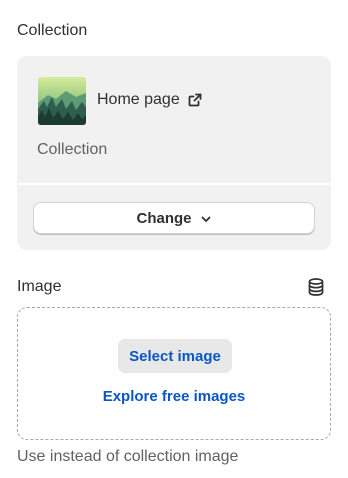  Describe the element at coordinates (164, 218) in the screenshot. I see `change-button-label: Change` at that location.